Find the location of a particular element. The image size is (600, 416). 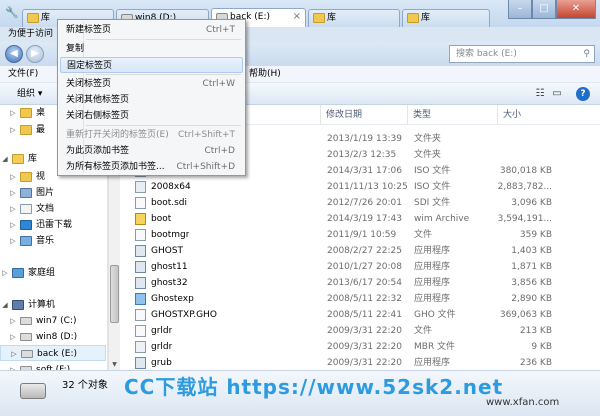

wrench-icon: 🔧 is located at coordinates (12, 13).